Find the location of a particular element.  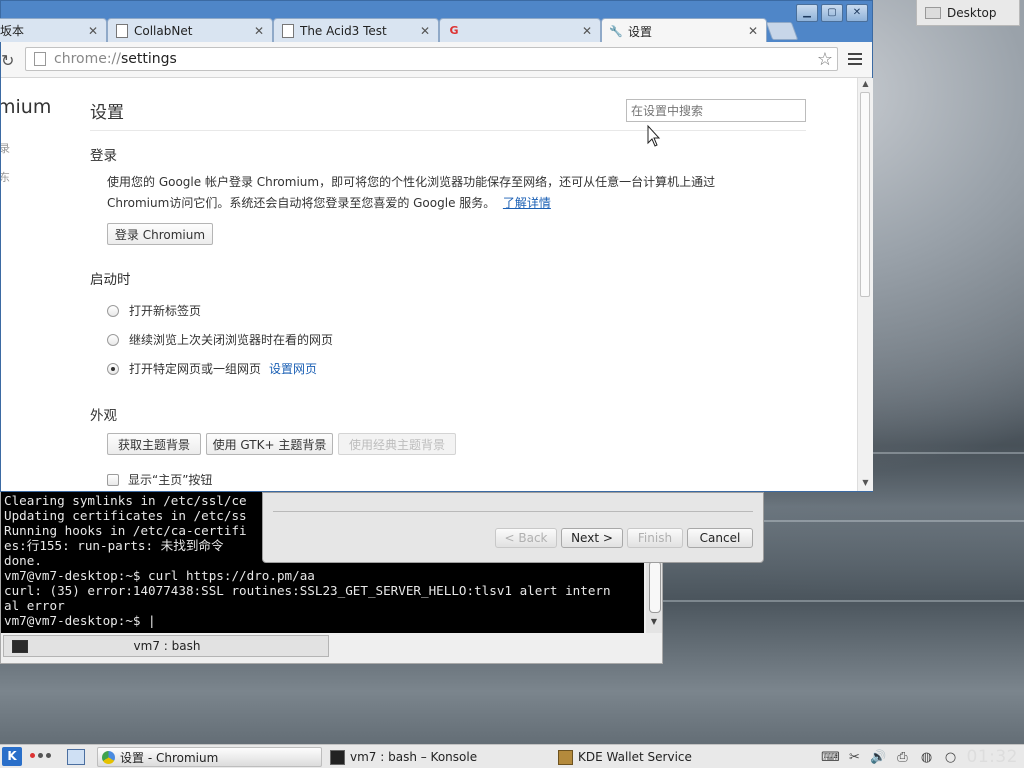

task-chromium: 设置 - Chromium is located at coordinates (209, 757).